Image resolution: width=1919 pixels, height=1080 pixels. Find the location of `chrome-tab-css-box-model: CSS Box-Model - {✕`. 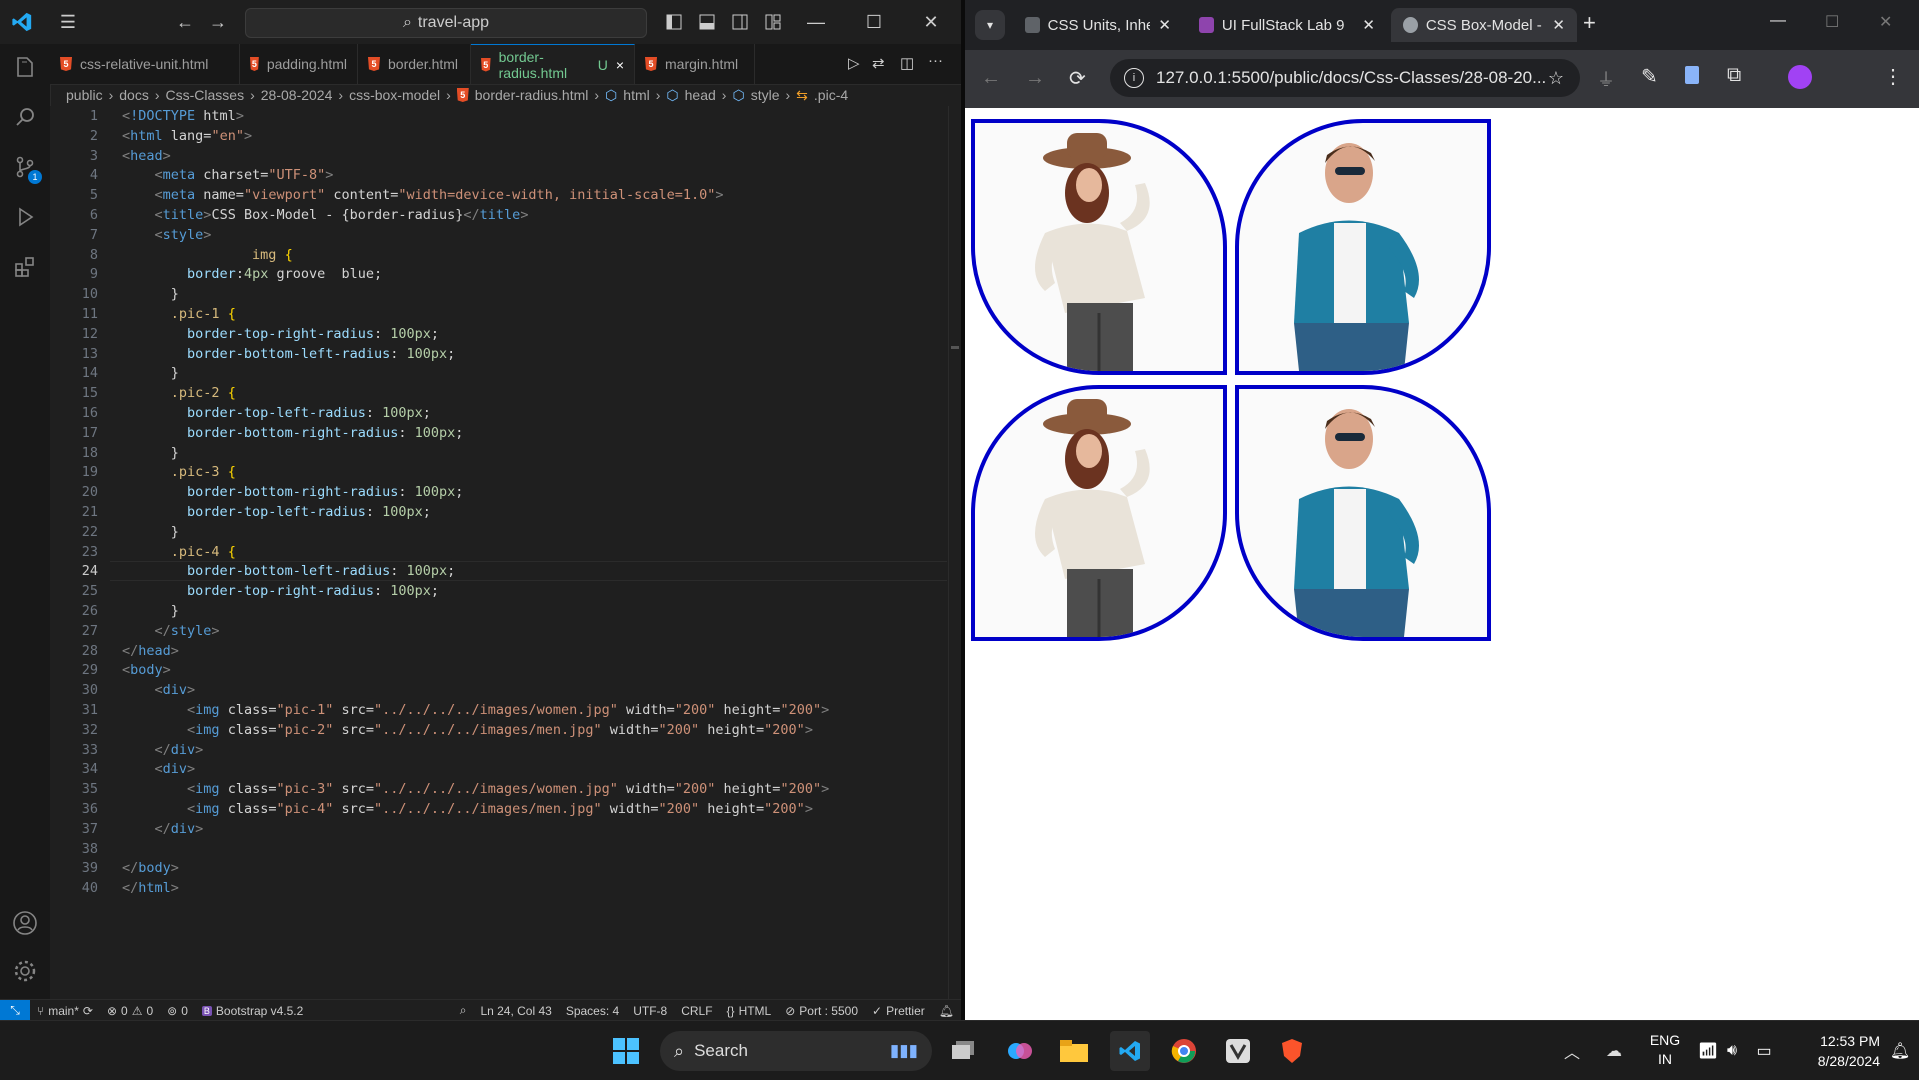

chrome-tab-css-box-model: CSS Box-Model - {✕ is located at coordinates (1484, 25).